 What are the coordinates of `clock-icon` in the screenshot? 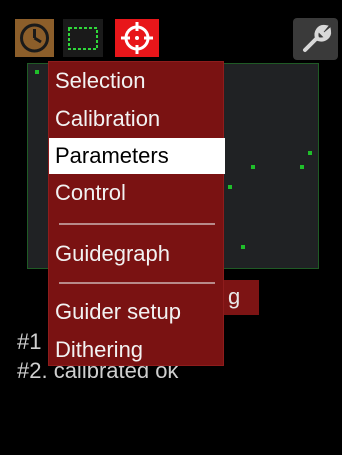 It's located at (34, 38).